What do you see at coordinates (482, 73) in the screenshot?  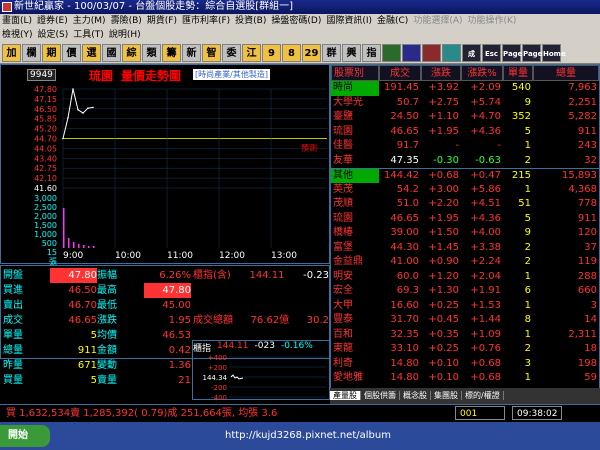 I see `watch-header: 漲跌%` at bounding box center [482, 73].